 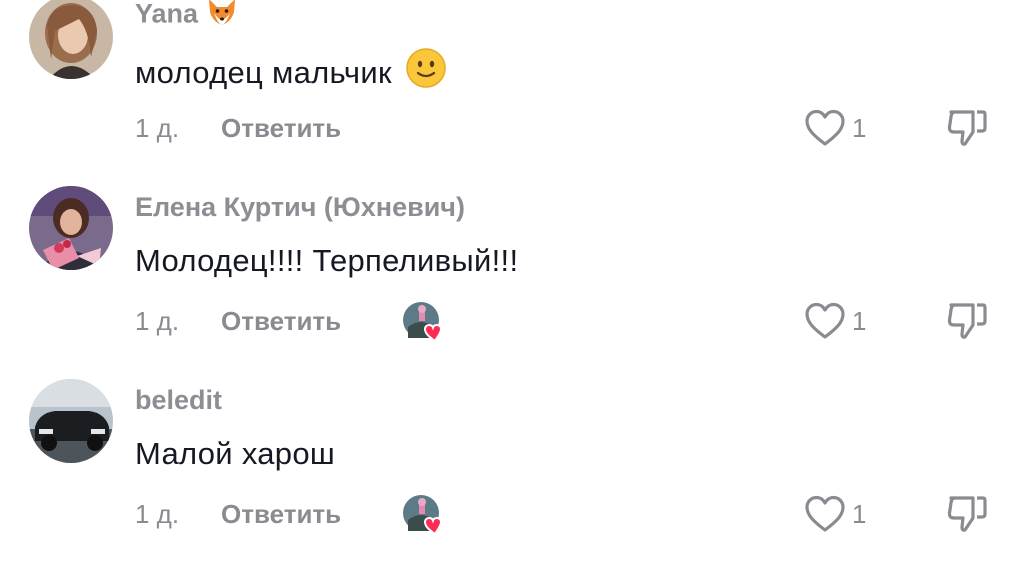 I want to click on comment-text: Молодец!!!! Терпеливый!!!, so click(x=327, y=260).